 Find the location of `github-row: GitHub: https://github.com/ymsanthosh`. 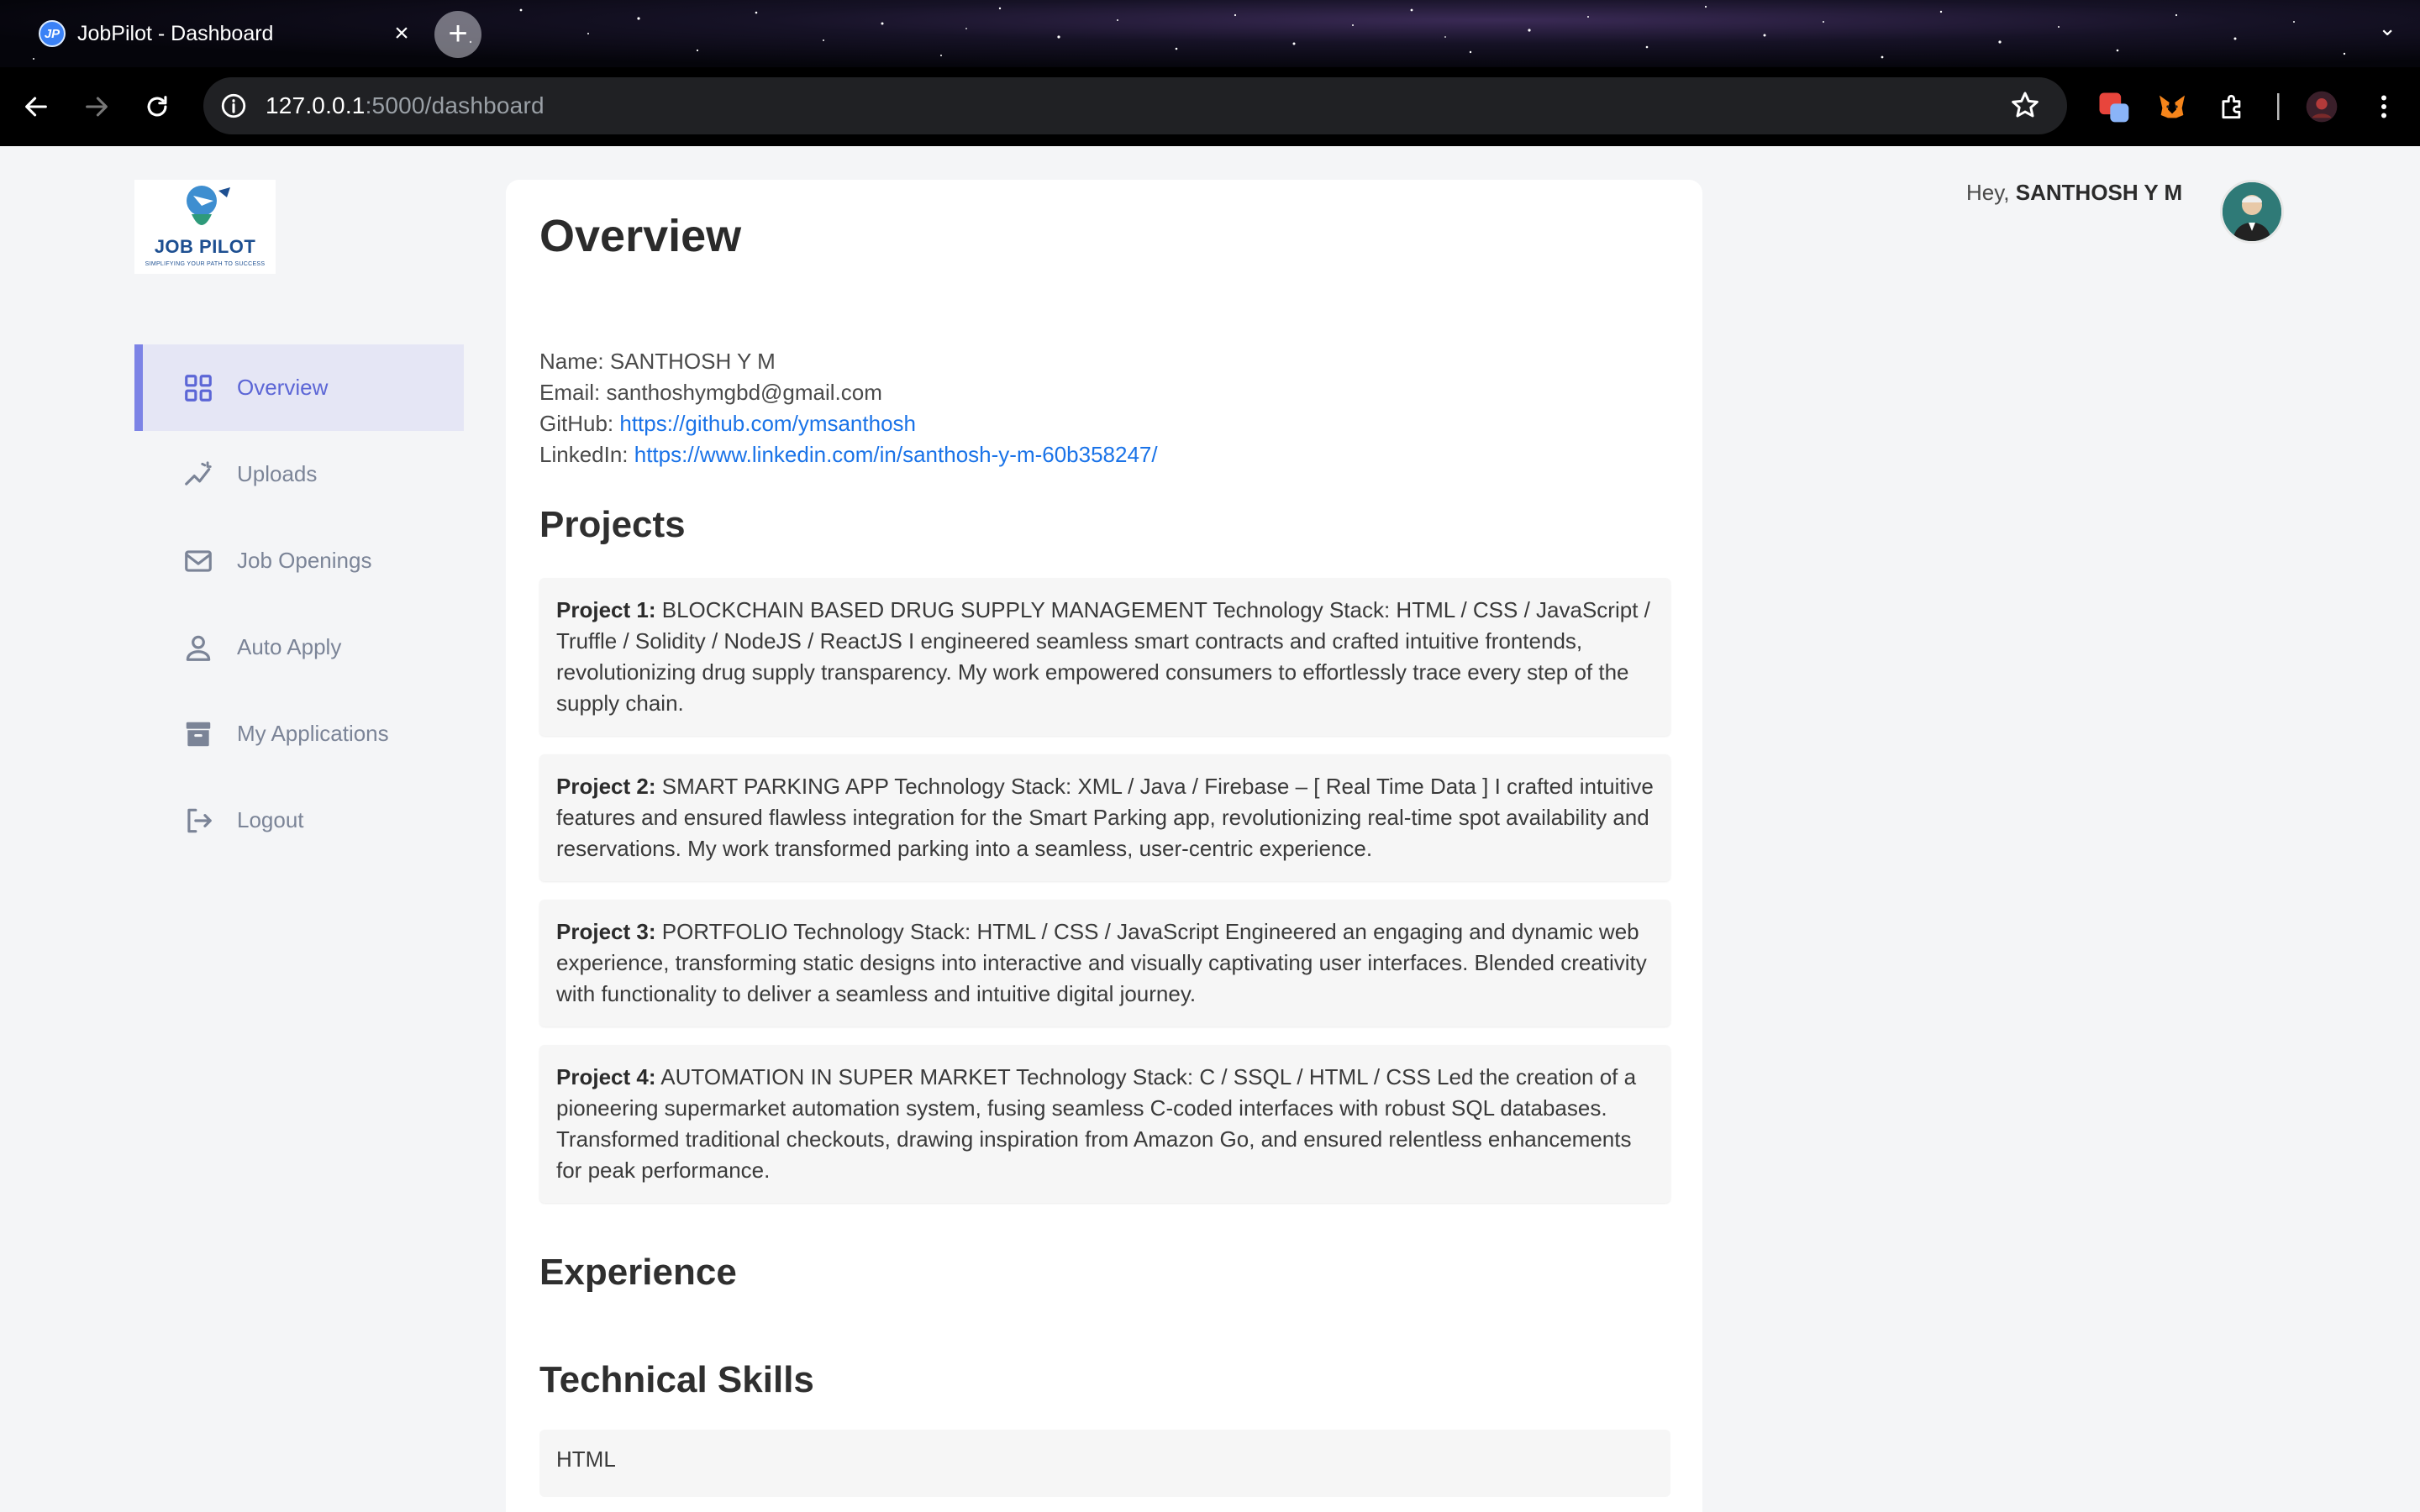

github-row: GitHub: https://github.com/ymsanthosh is located at coordinates (1104, 423).